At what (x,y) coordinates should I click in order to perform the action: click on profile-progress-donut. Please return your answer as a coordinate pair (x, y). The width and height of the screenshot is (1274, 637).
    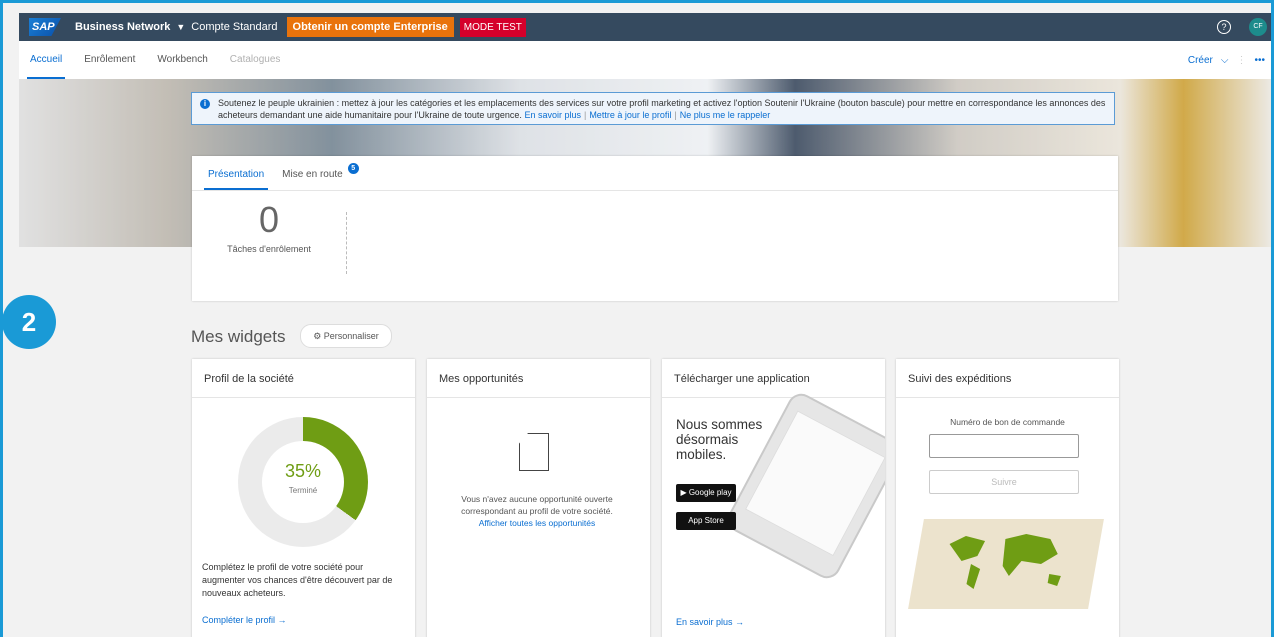
    Looking at the image, I should click on (303, 482).